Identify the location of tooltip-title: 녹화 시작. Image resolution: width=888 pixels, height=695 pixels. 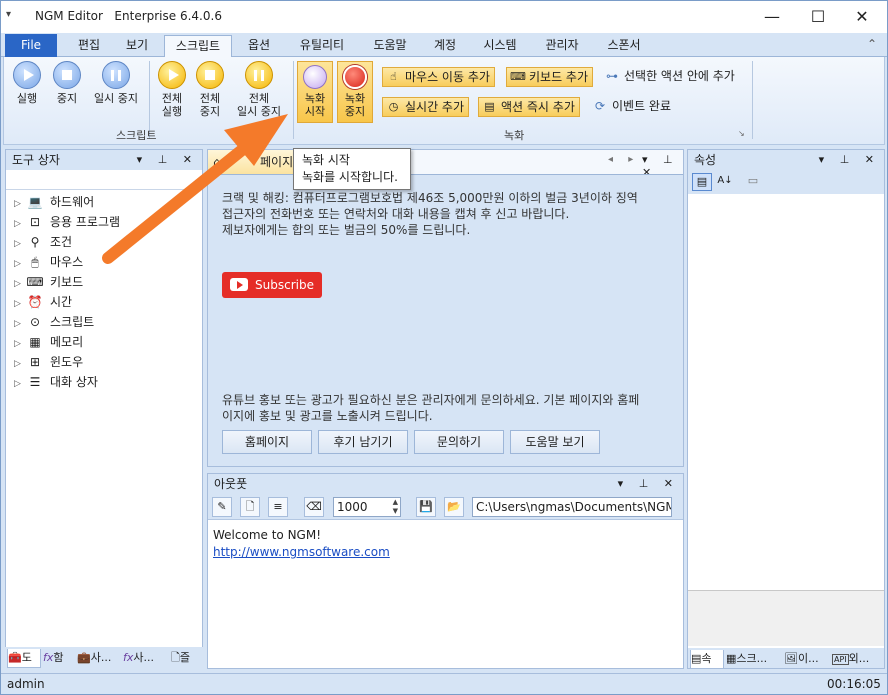
(326, 160).